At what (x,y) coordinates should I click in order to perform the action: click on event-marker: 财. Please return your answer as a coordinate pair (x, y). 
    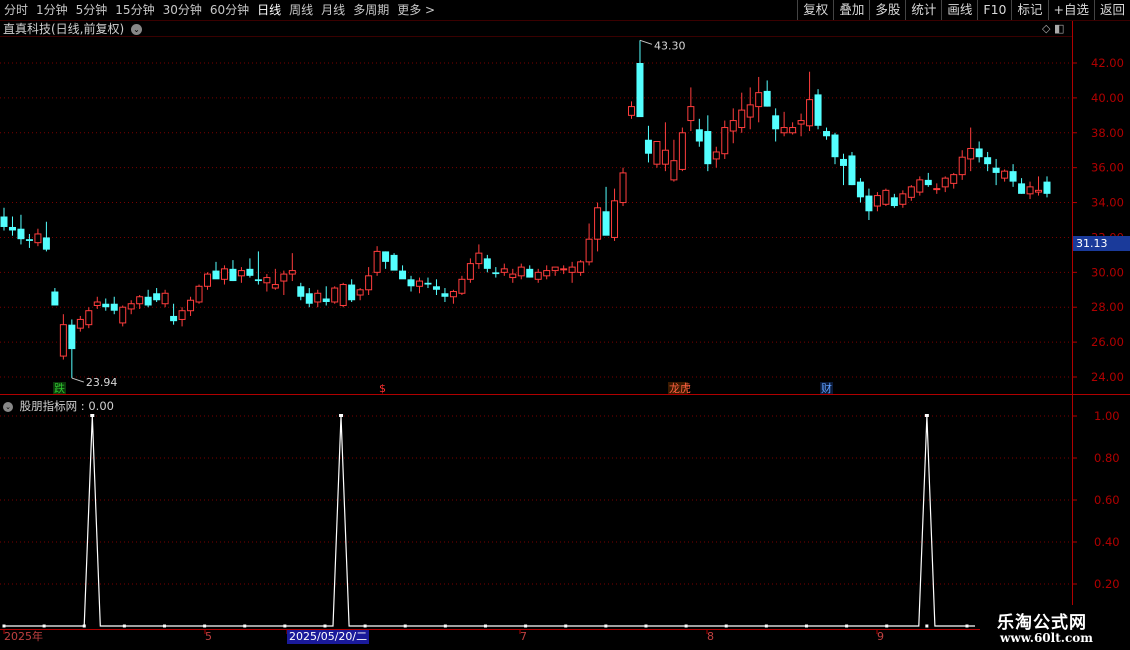
    Looking at the image, I should click on (826, 388).